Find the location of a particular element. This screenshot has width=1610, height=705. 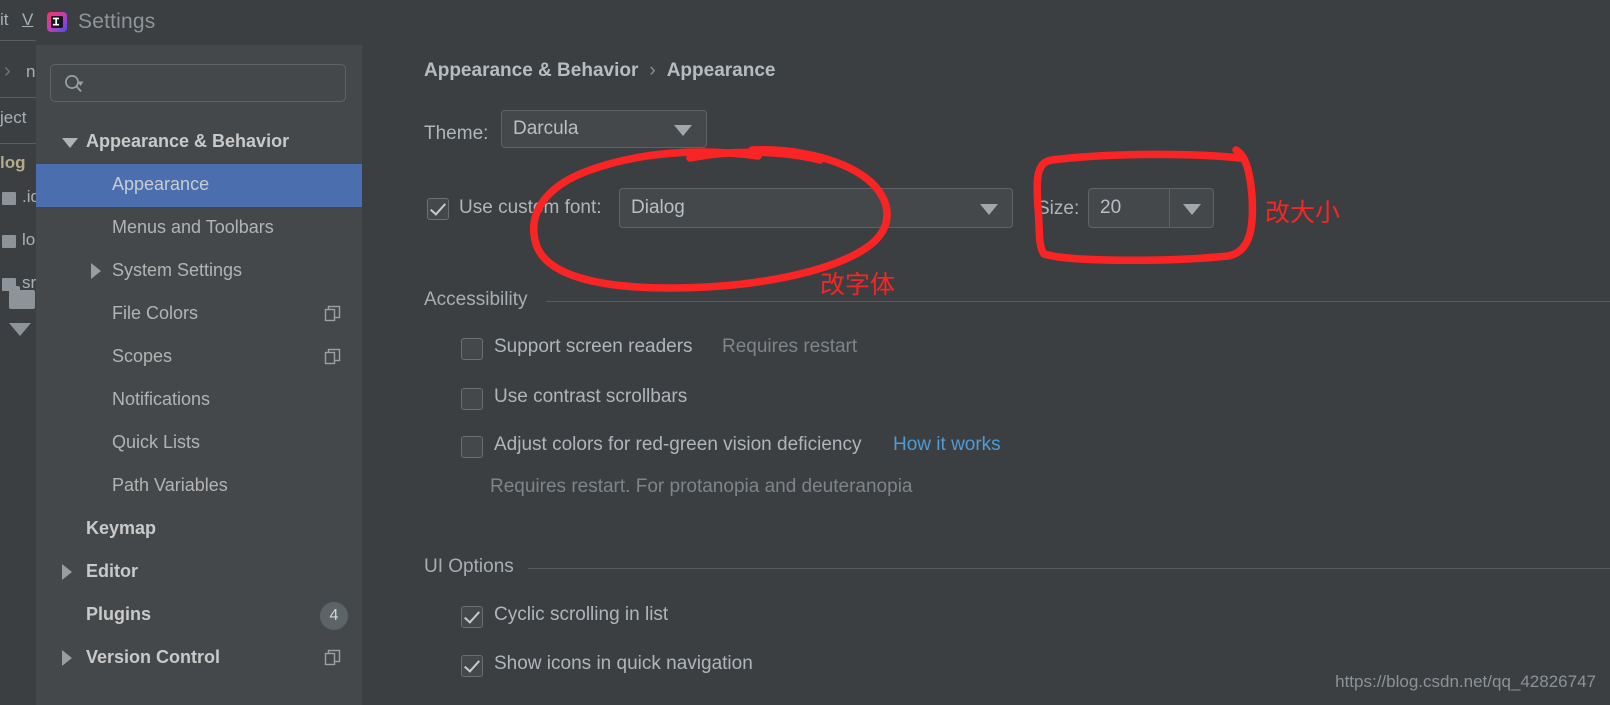

watermark: https://blog.csdn.net/qq_42826747 is located at coordinates (1465, 681).